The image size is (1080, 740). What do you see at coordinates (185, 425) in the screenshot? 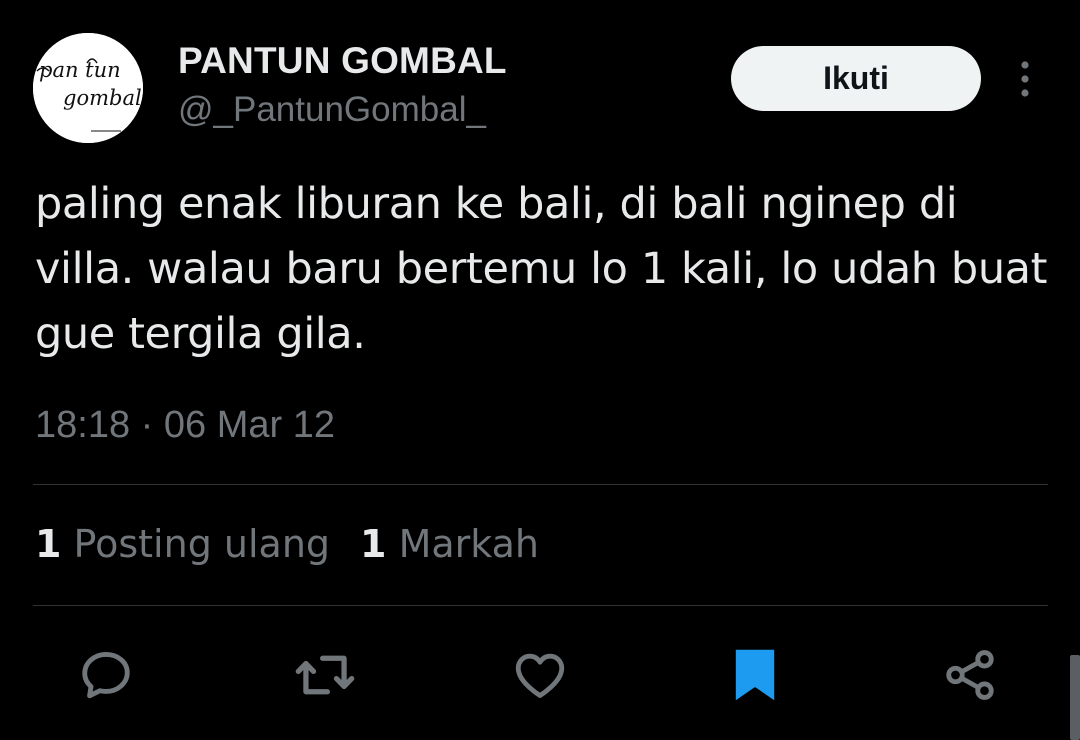
I see `tweet-timestamp: 18:18 · 06 Mar 12` at bounding box center [185, 425].